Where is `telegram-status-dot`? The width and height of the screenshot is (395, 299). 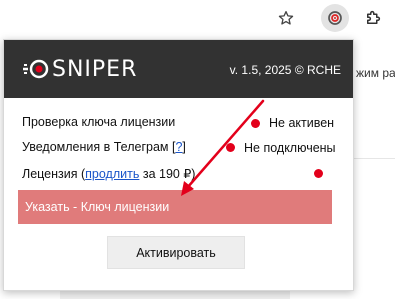
telegram-status-dot is located at coordinates (230, 147).